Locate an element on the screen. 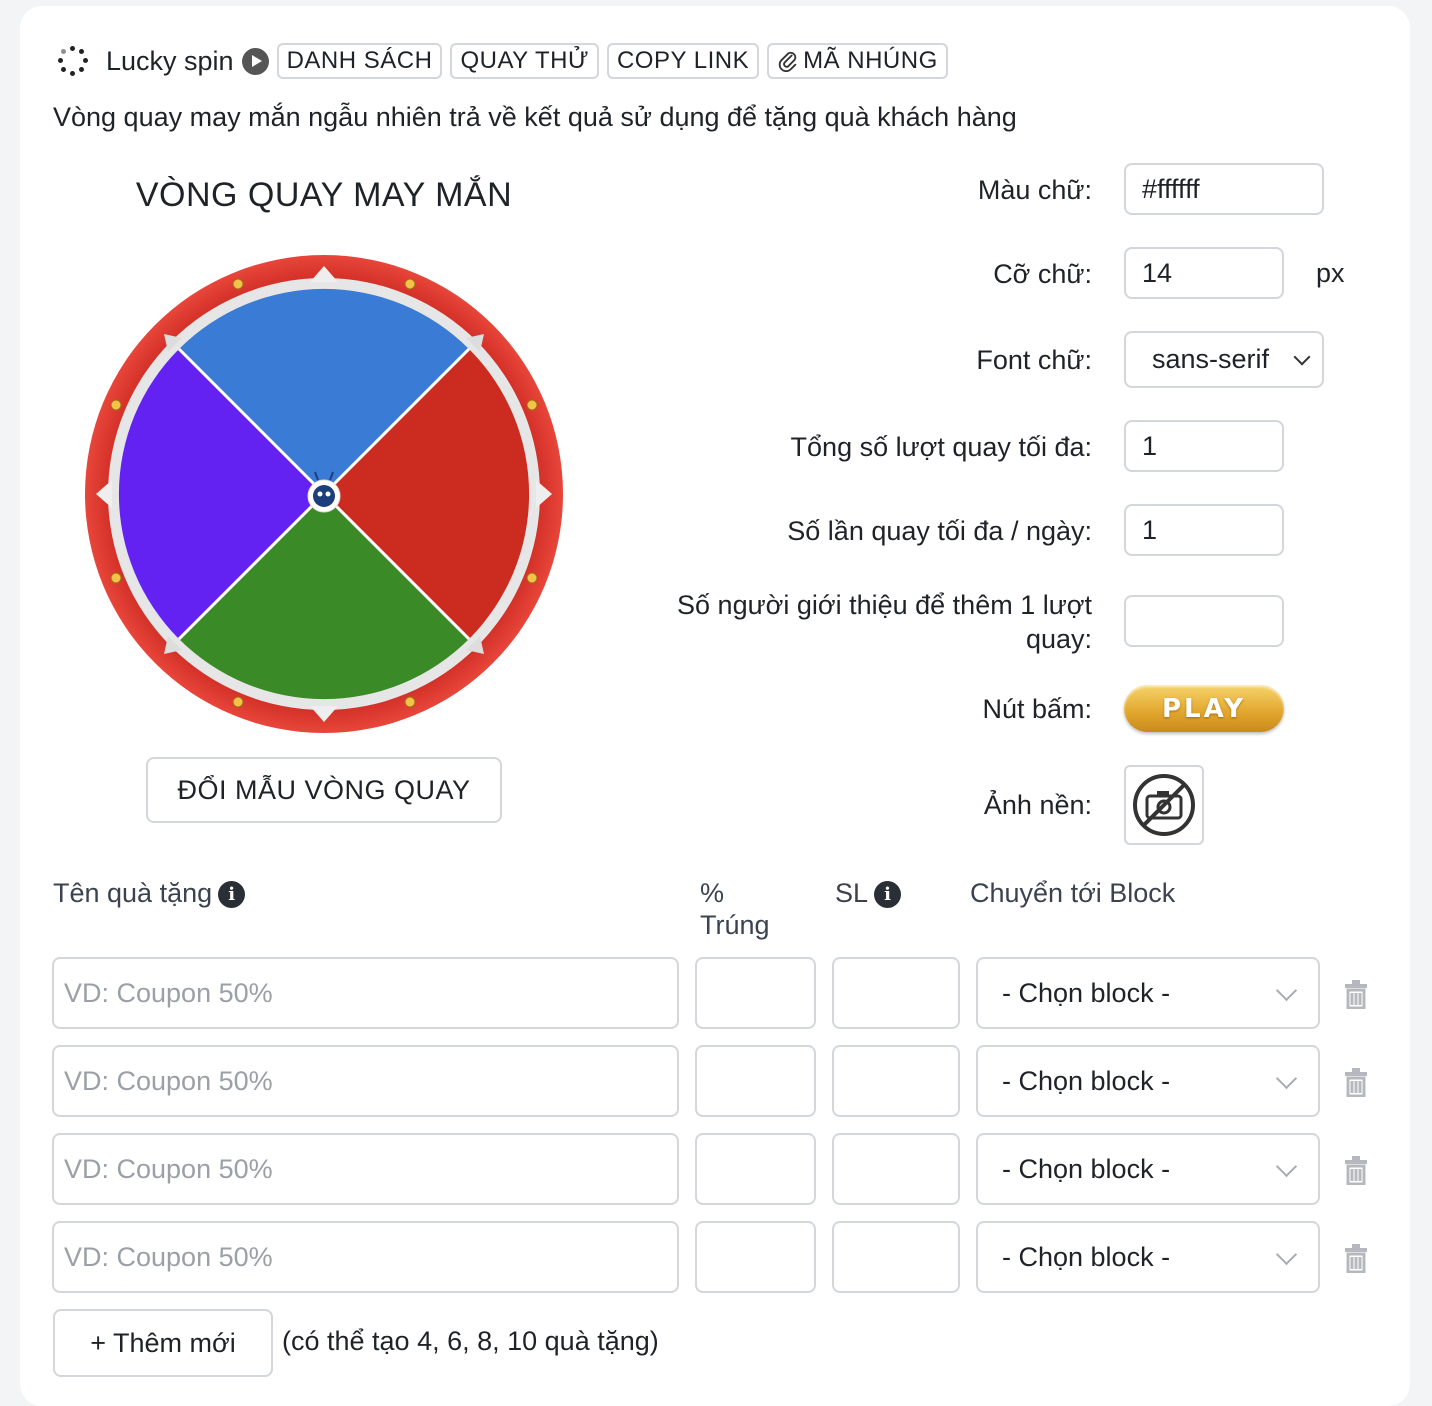 The image size is (1432, 1406). change-wheel-template-button: ĐỔI MẪU VÒNG QUAY is located at coordinates (324, 790).